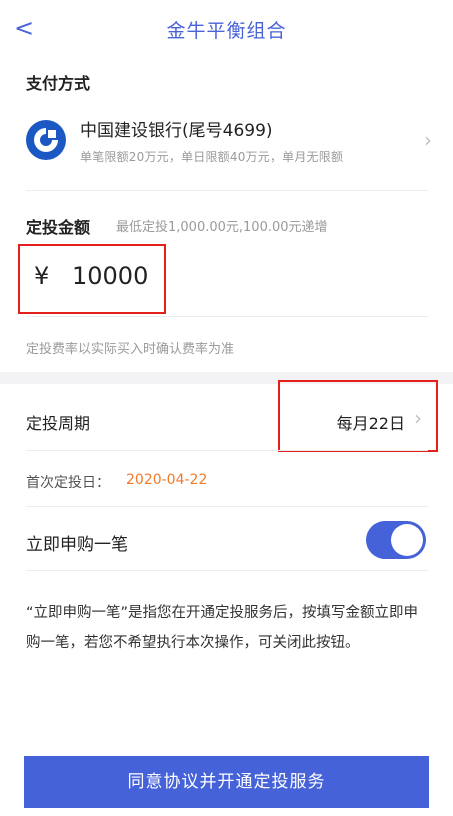 The image size is (453, 816). What do you see at coordinates (58, 83) in the screenshot?
I see `payment-method-label: 支付方式` at bounding box center [58, 83].